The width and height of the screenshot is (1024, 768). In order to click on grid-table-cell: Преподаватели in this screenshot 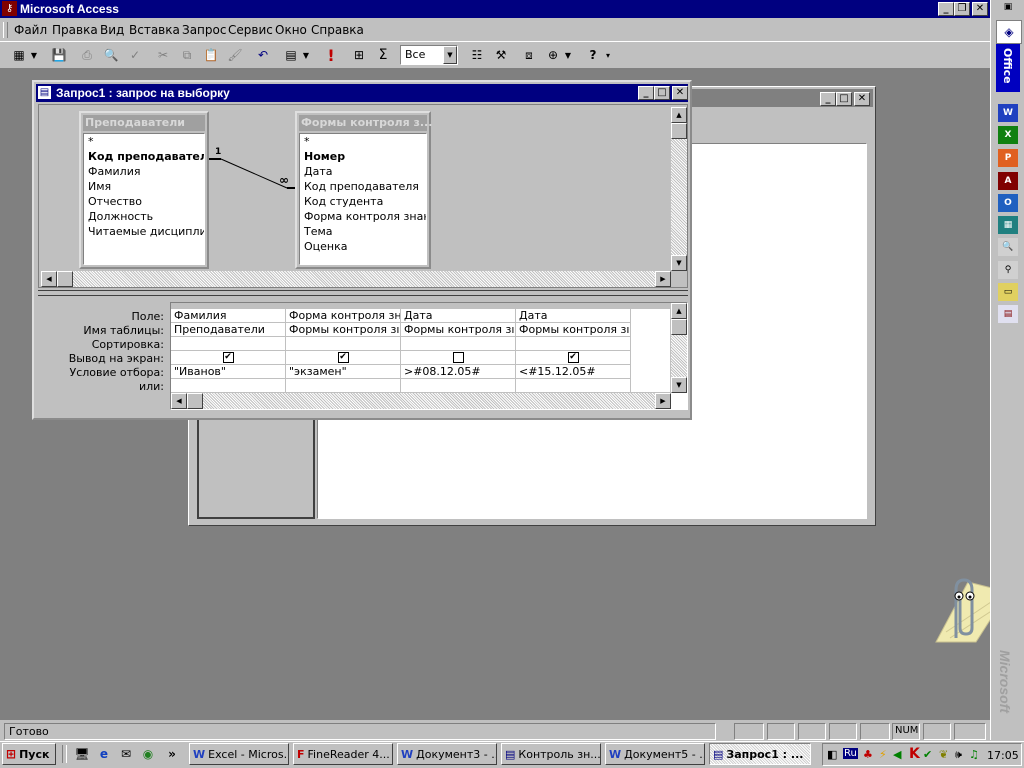, I will do `click(228, 330)`.